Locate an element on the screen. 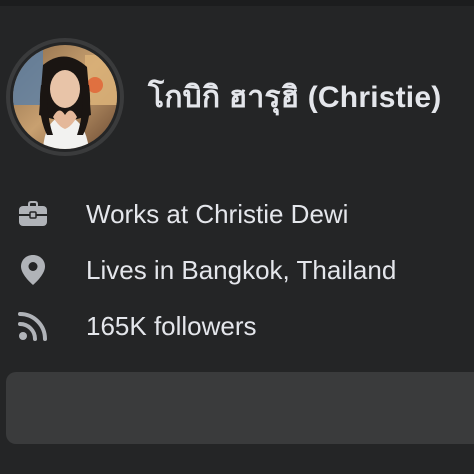 The width and height of the screenshot is (474, 474). detail-followers: 165K followers is located at coordinates (237, 326).